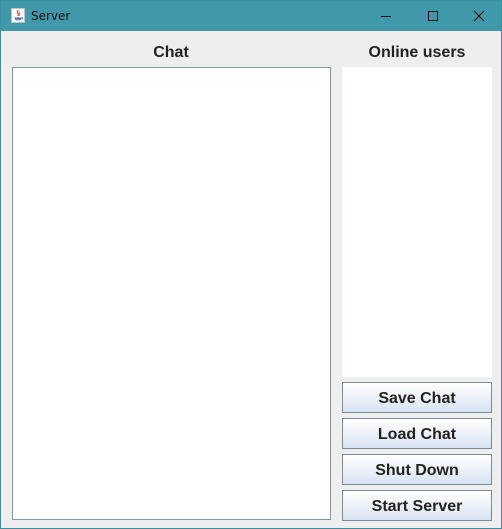  Describe the element at coordinates (417, 469) in the screenshot. I see `shut-down-button: Shut Down` at that location.